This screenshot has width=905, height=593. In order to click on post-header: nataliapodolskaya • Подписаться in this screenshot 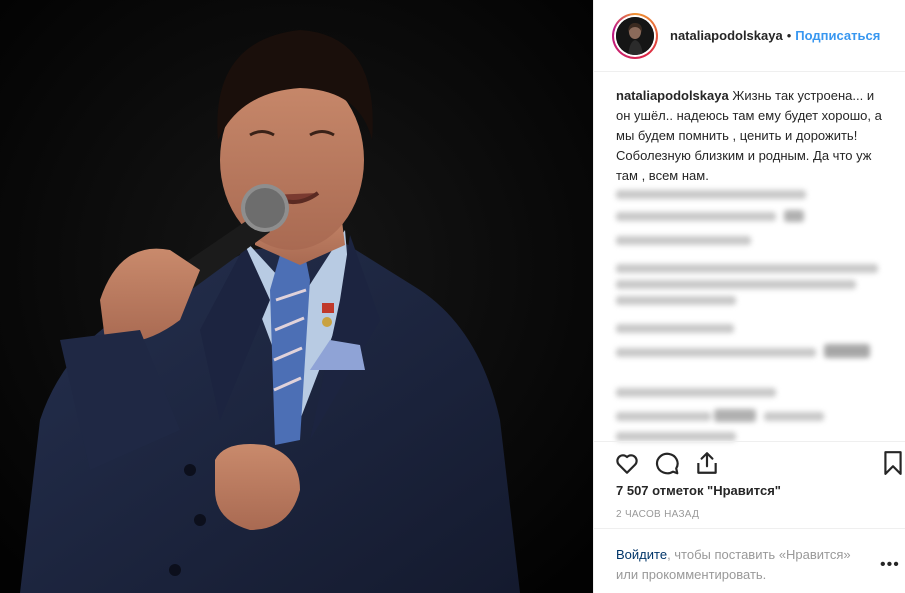, I will do `click(749, 36)`.